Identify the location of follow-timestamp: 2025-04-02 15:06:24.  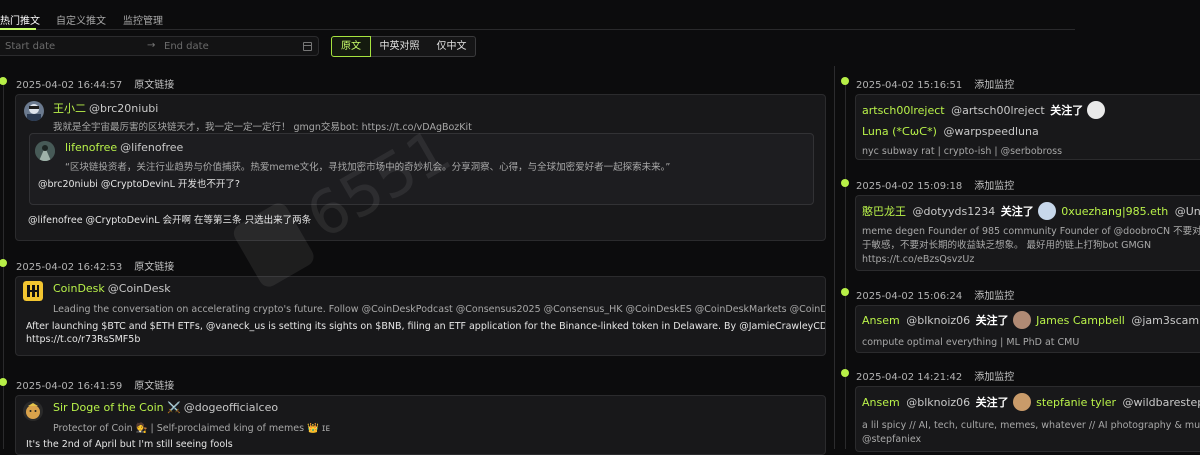
(909, 296).